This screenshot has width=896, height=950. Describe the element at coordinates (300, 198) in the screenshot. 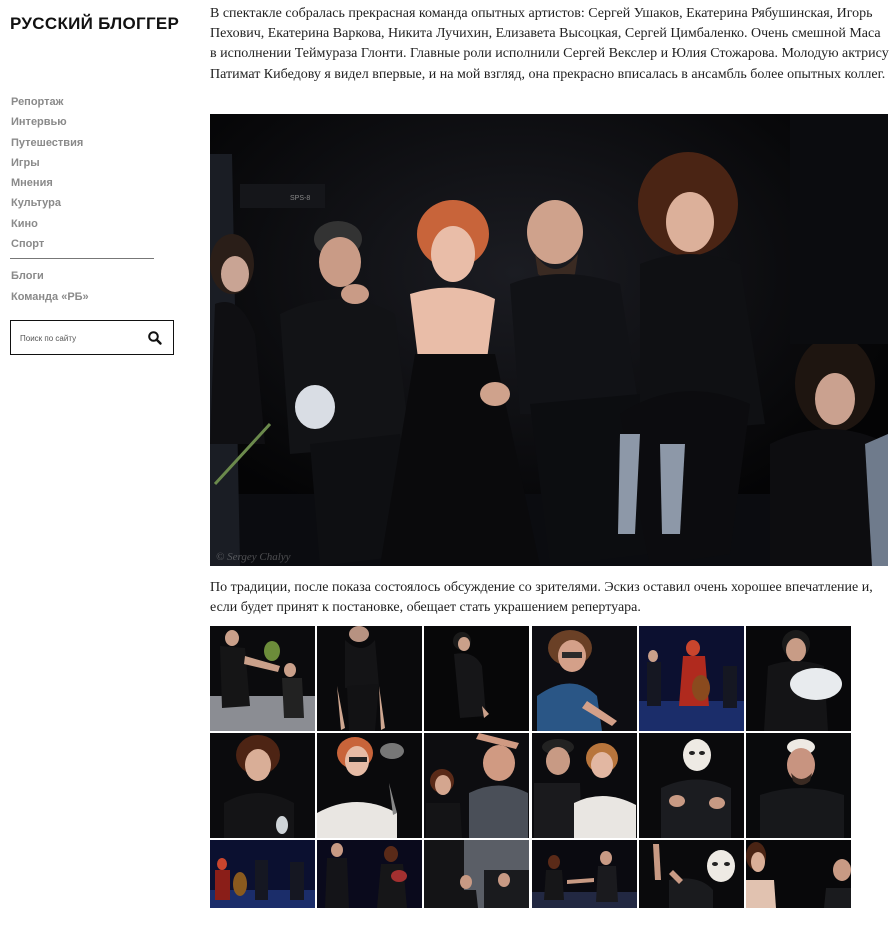

I see `equipment-label: SPS-8` at that location.